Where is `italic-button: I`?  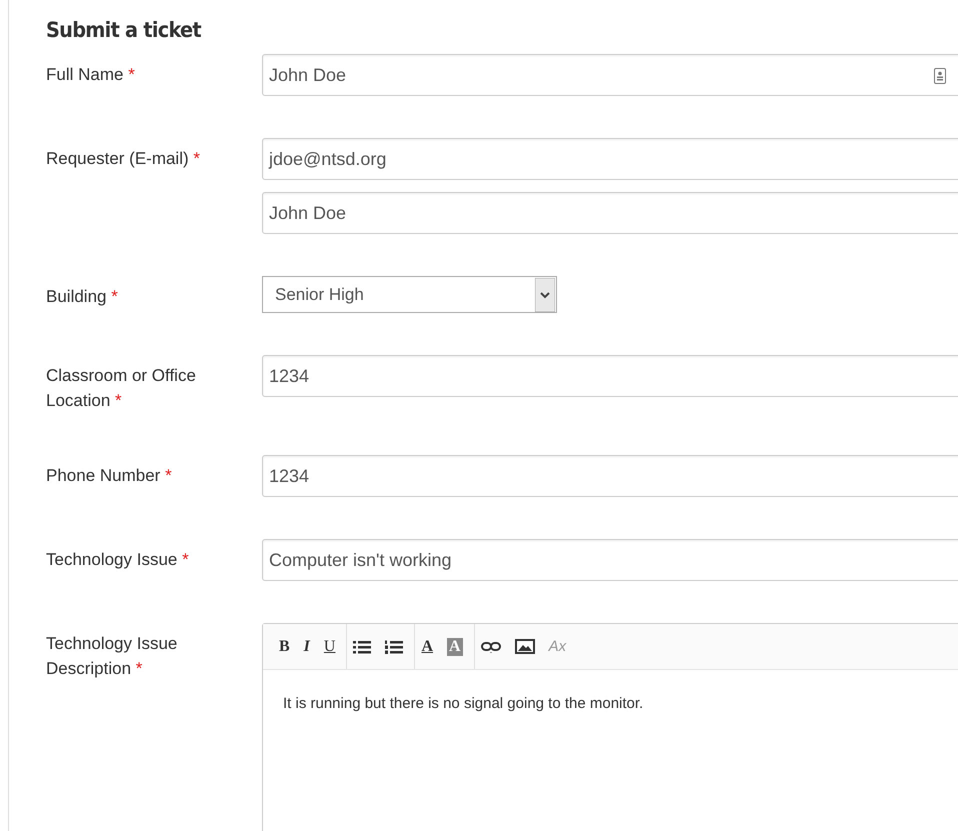 italic-button: I is located at coordinates (307, 647).